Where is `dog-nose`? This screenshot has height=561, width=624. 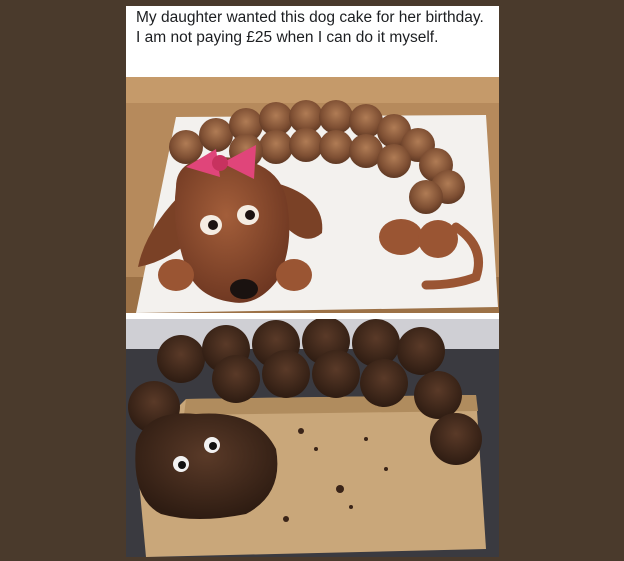
dog-nose is located at coordinates (244, 289).